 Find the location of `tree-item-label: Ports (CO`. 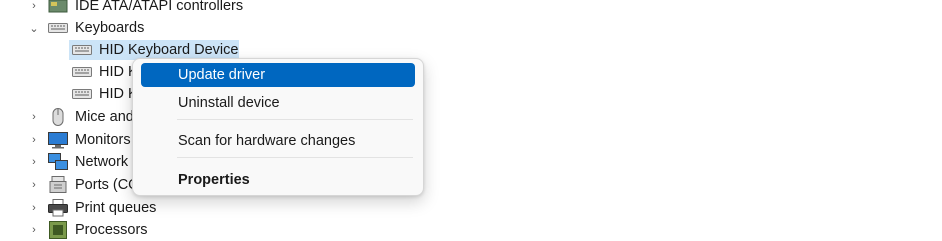

tree-item-label: Ports (CO is located at coordinates (107, 185).